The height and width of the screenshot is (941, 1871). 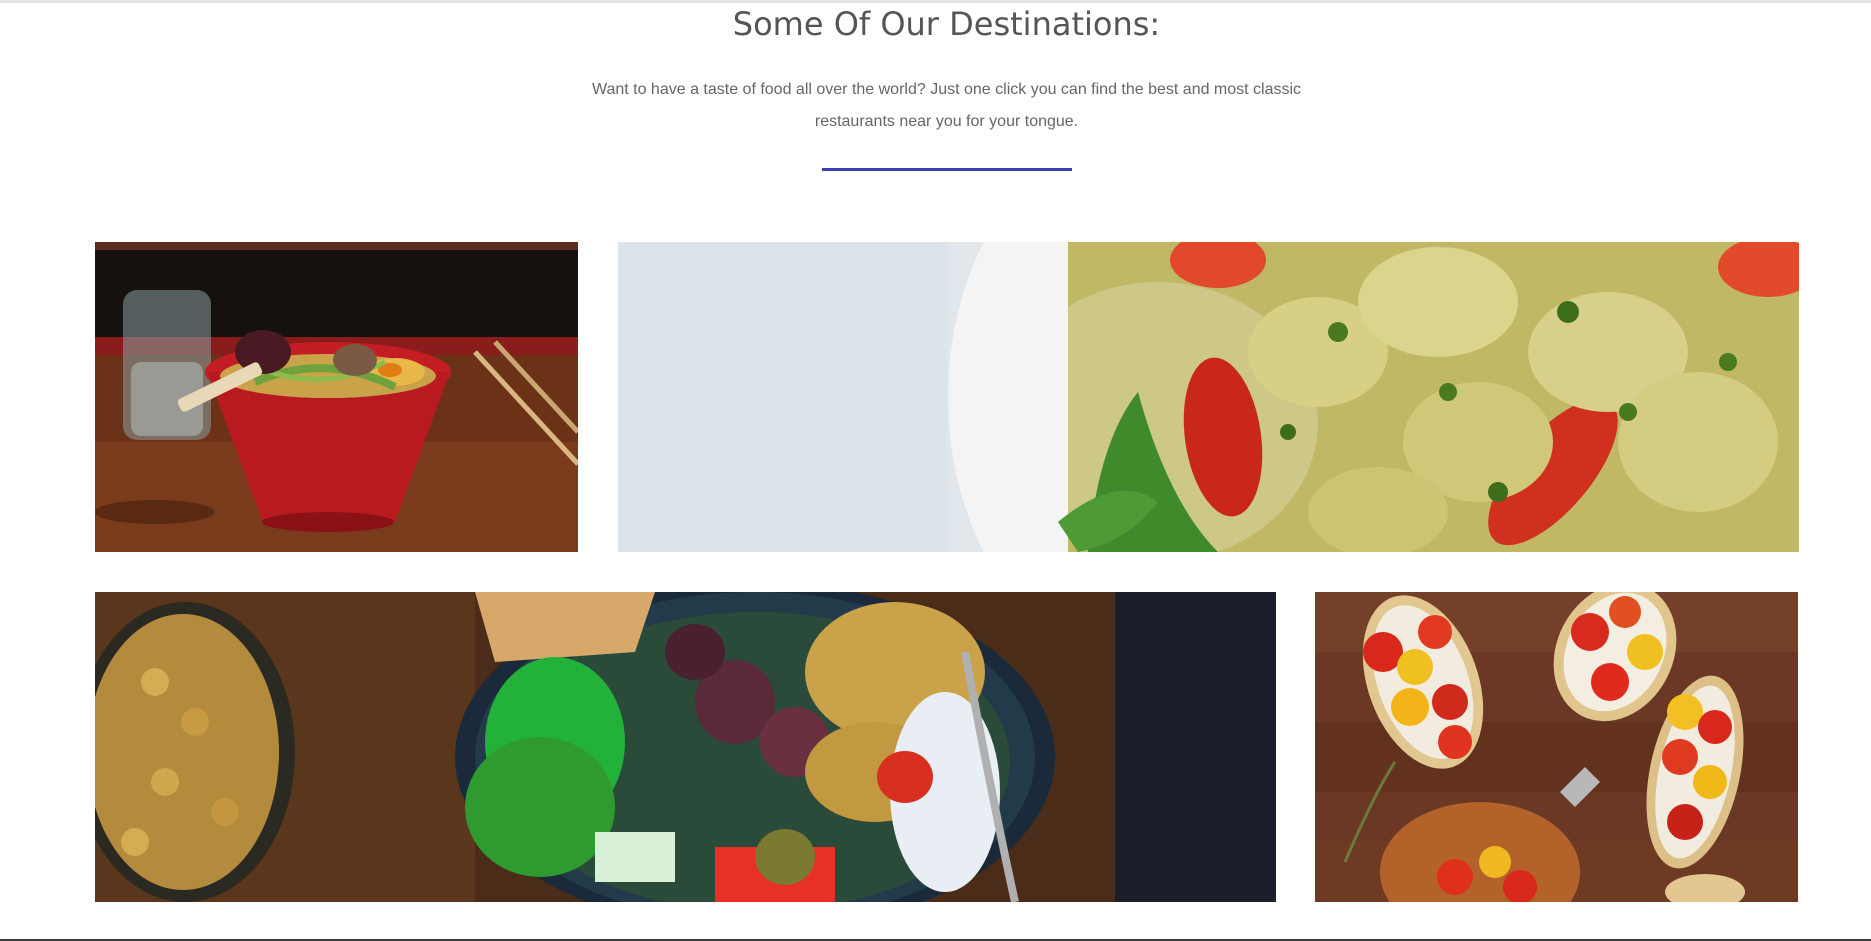 I want to click on ramen-bowl-photo, so click(x=336, y=397).